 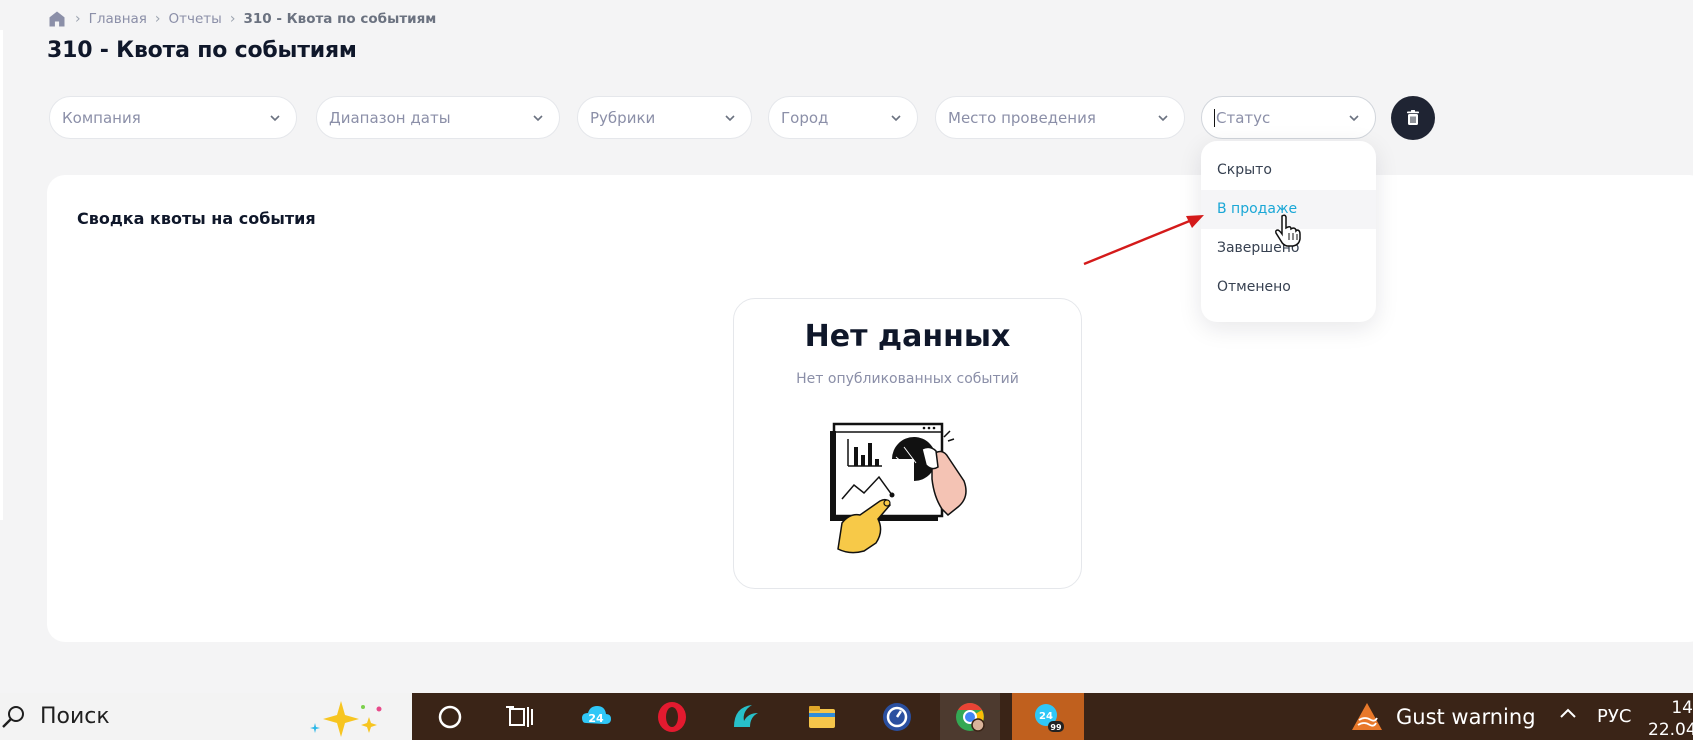 I want to click on weather-widget: Gust warning, so click(x=1443, y=716).